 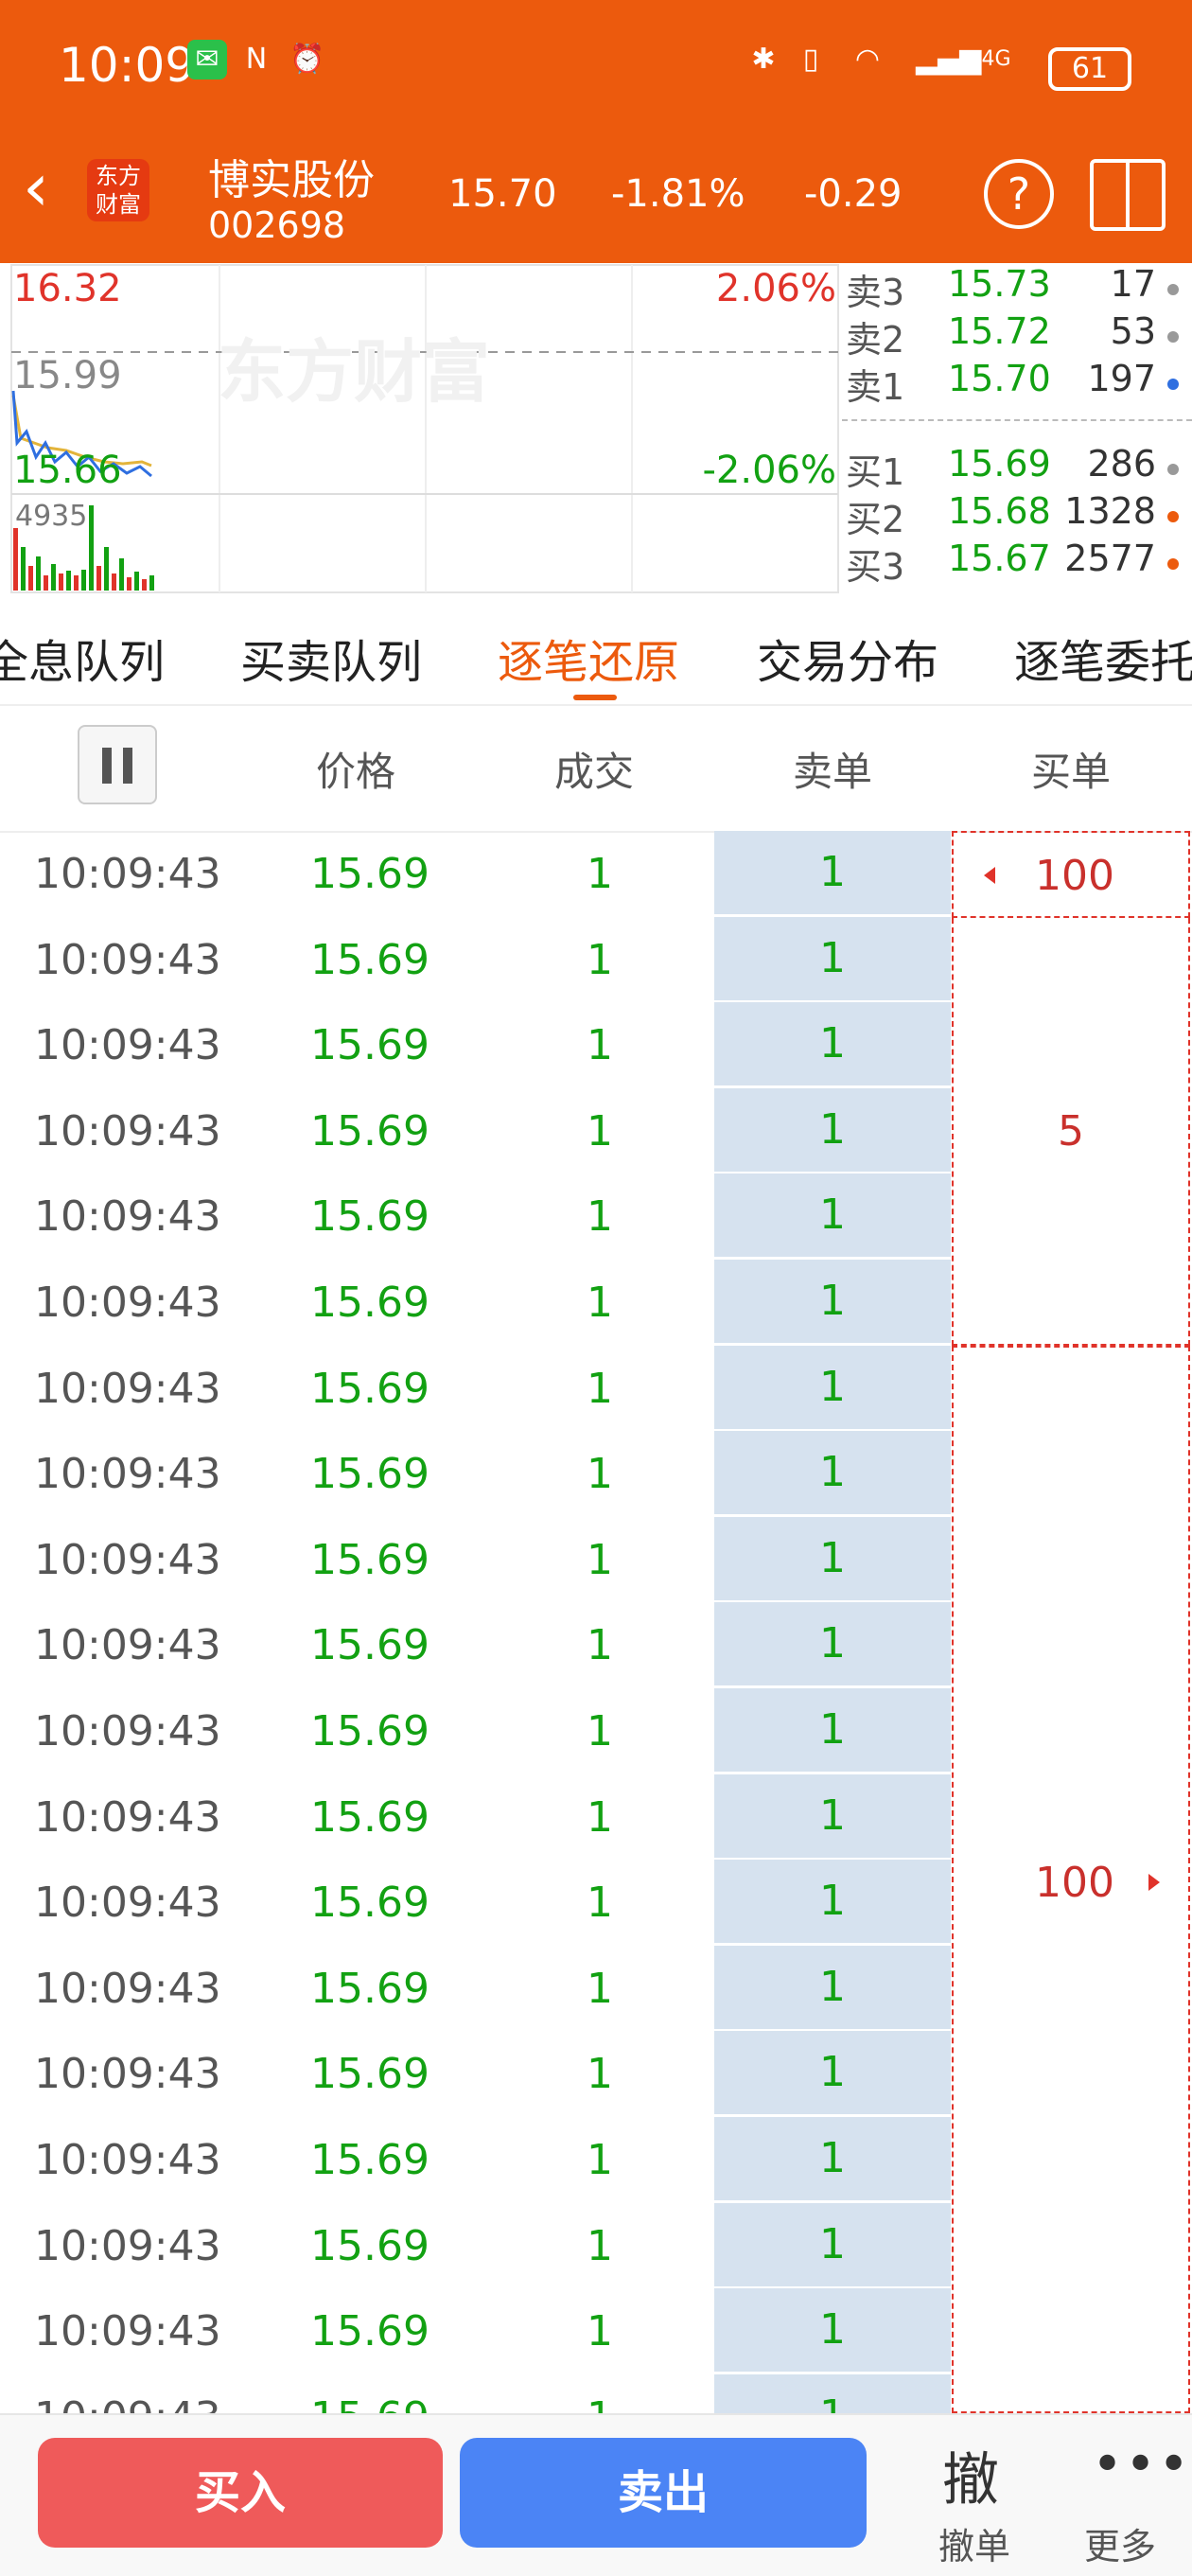 I want to click on help-icon: ?, so click(x=1019, y=194).